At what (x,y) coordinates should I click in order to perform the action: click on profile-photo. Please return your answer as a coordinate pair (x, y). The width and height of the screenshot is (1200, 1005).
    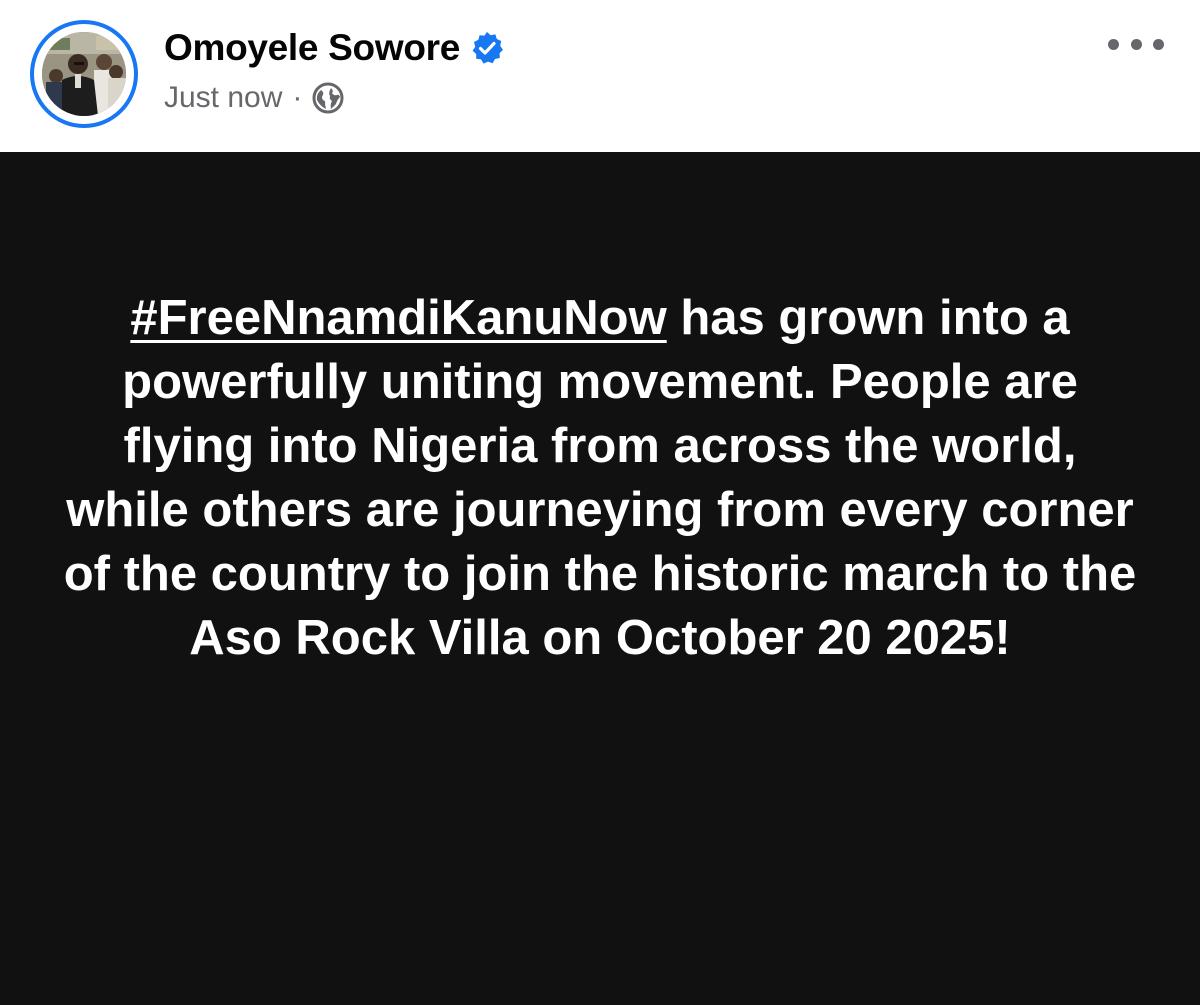
    Looking at the image, I should click on (84, 74).